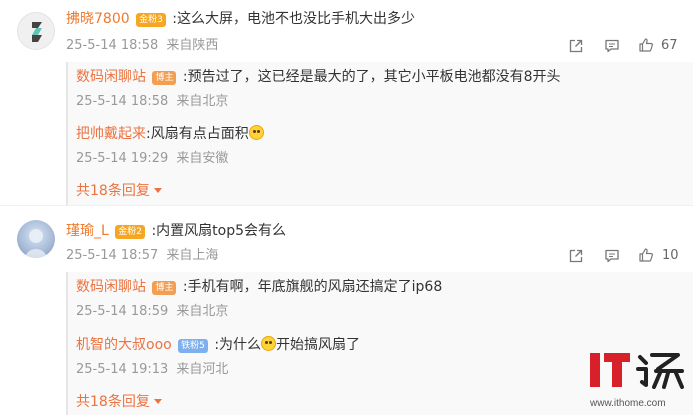 This screenshot has width=693, height=415. I want to click on timestamp: 25-5-14 18:59, so click(122, 311).